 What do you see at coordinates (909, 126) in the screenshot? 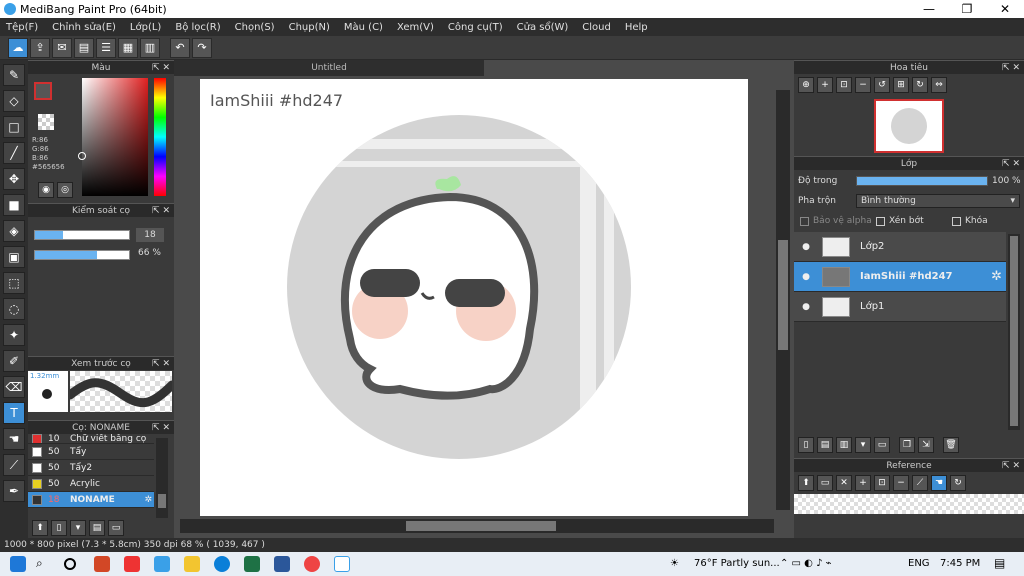
I see `navigator-preview` at bounding box center [909, 126].